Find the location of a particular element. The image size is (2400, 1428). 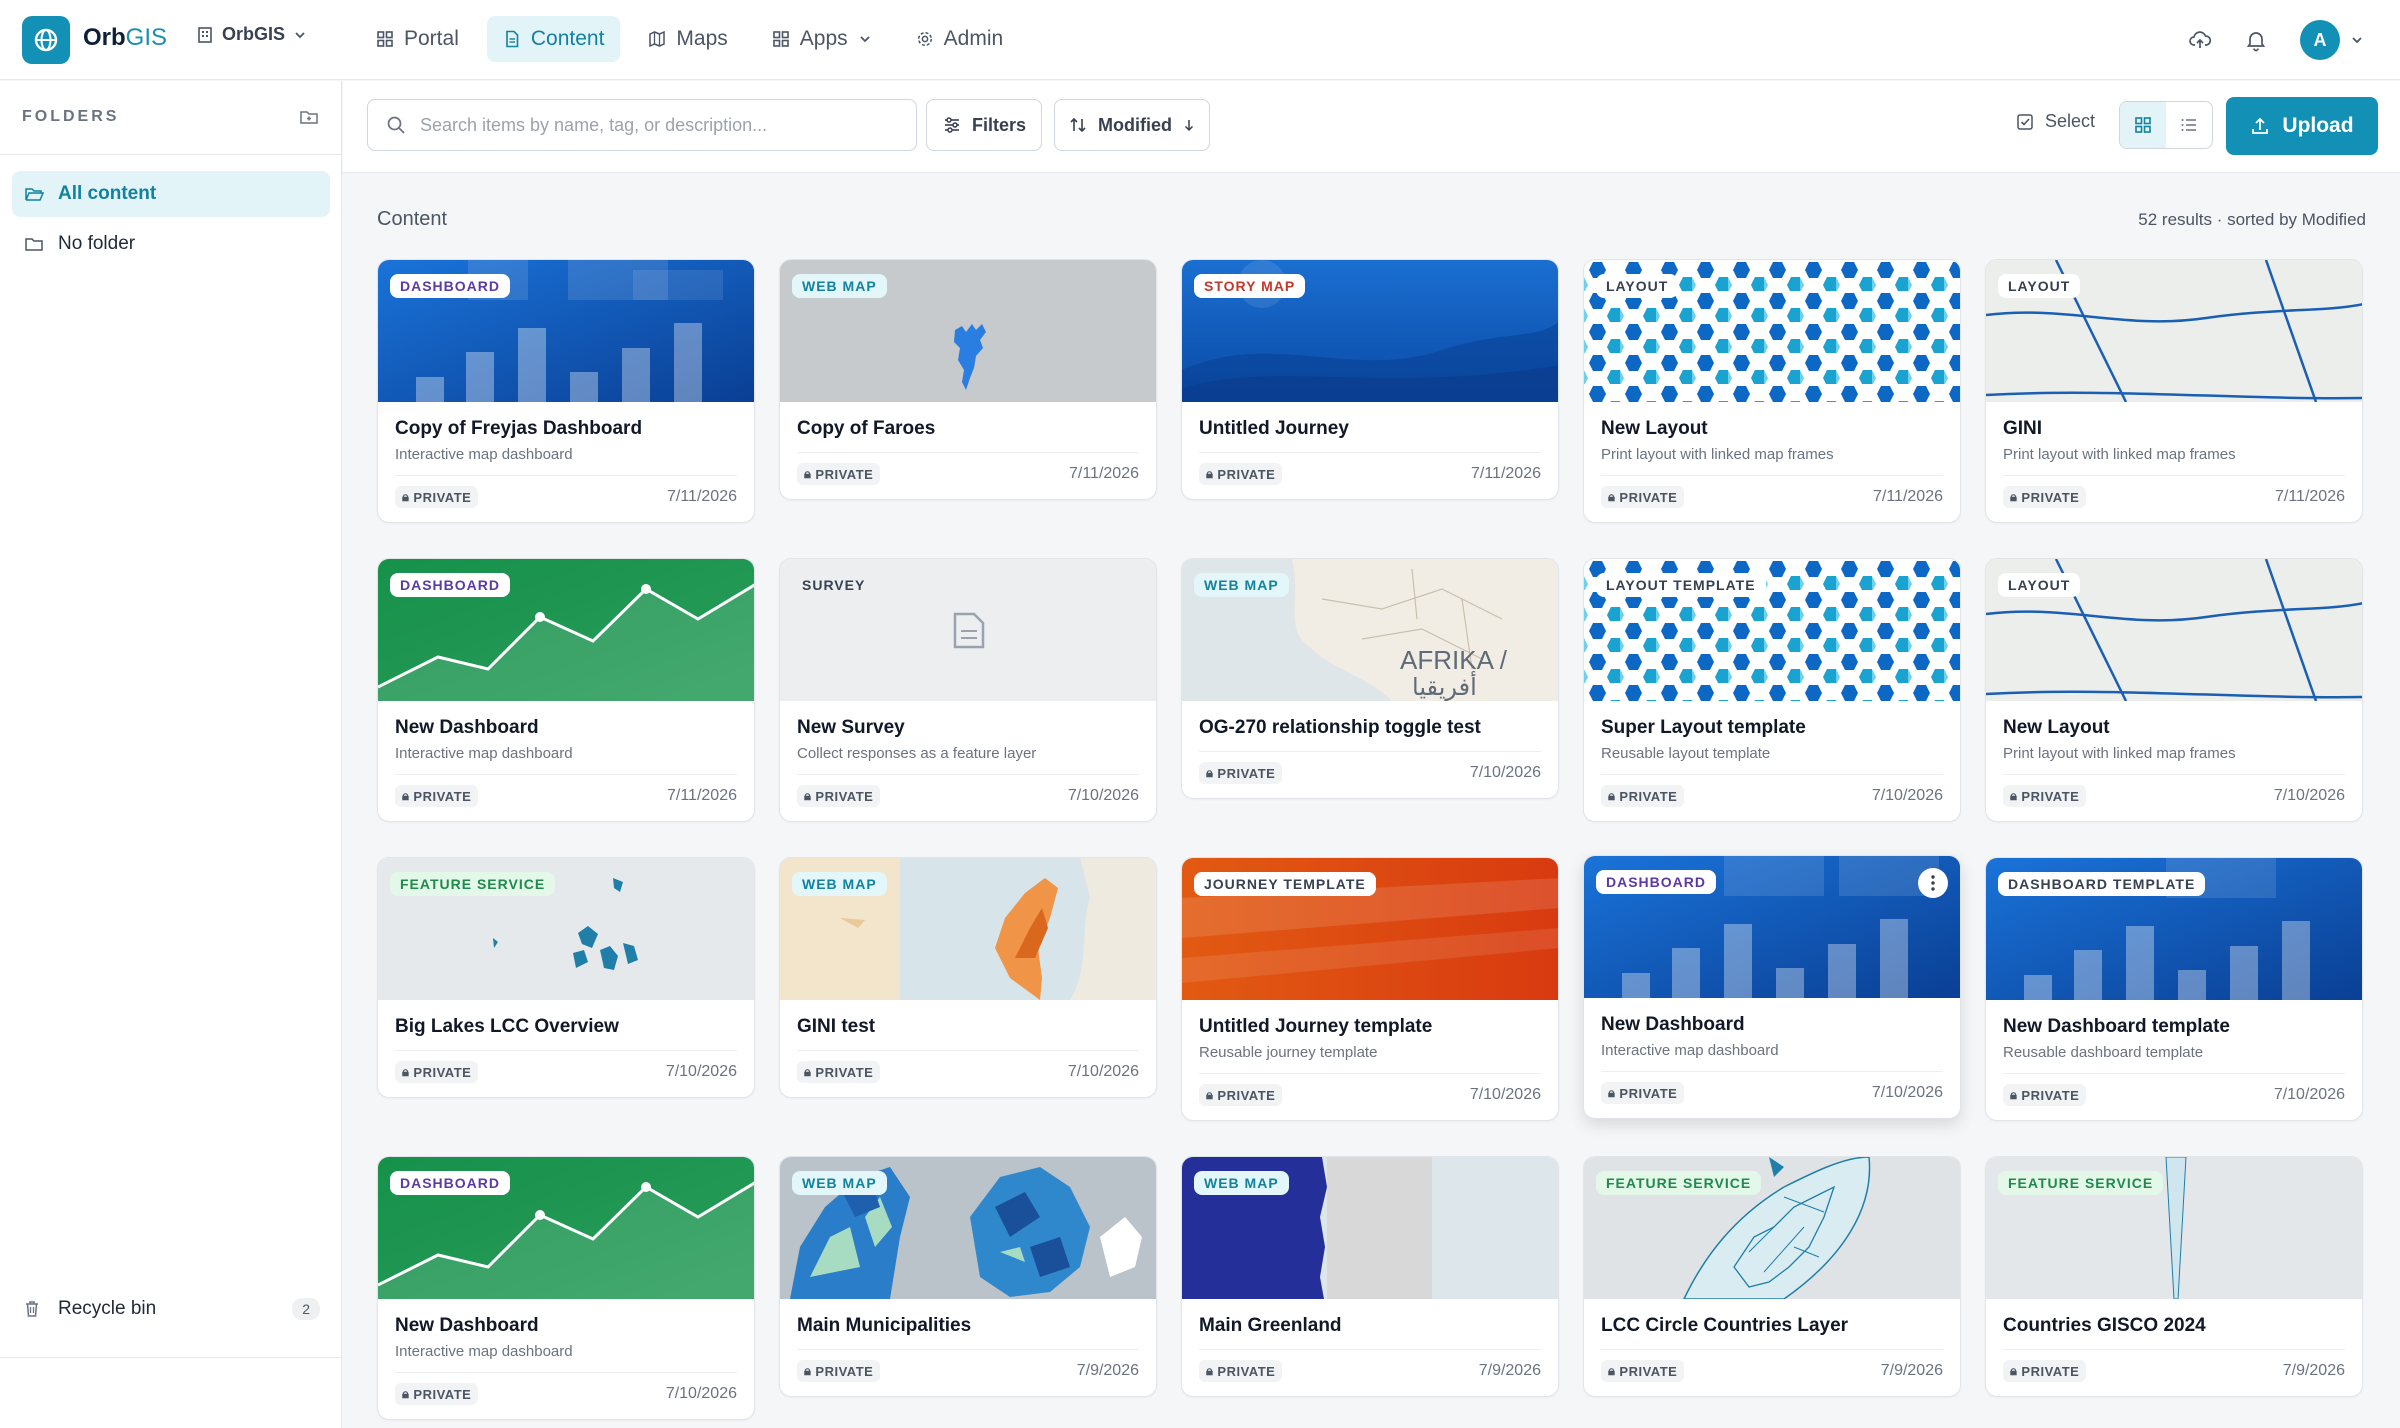

item-footer: 🔒︎ PRIVATE 7/10/2026 is located at coordinates (968, 1073).